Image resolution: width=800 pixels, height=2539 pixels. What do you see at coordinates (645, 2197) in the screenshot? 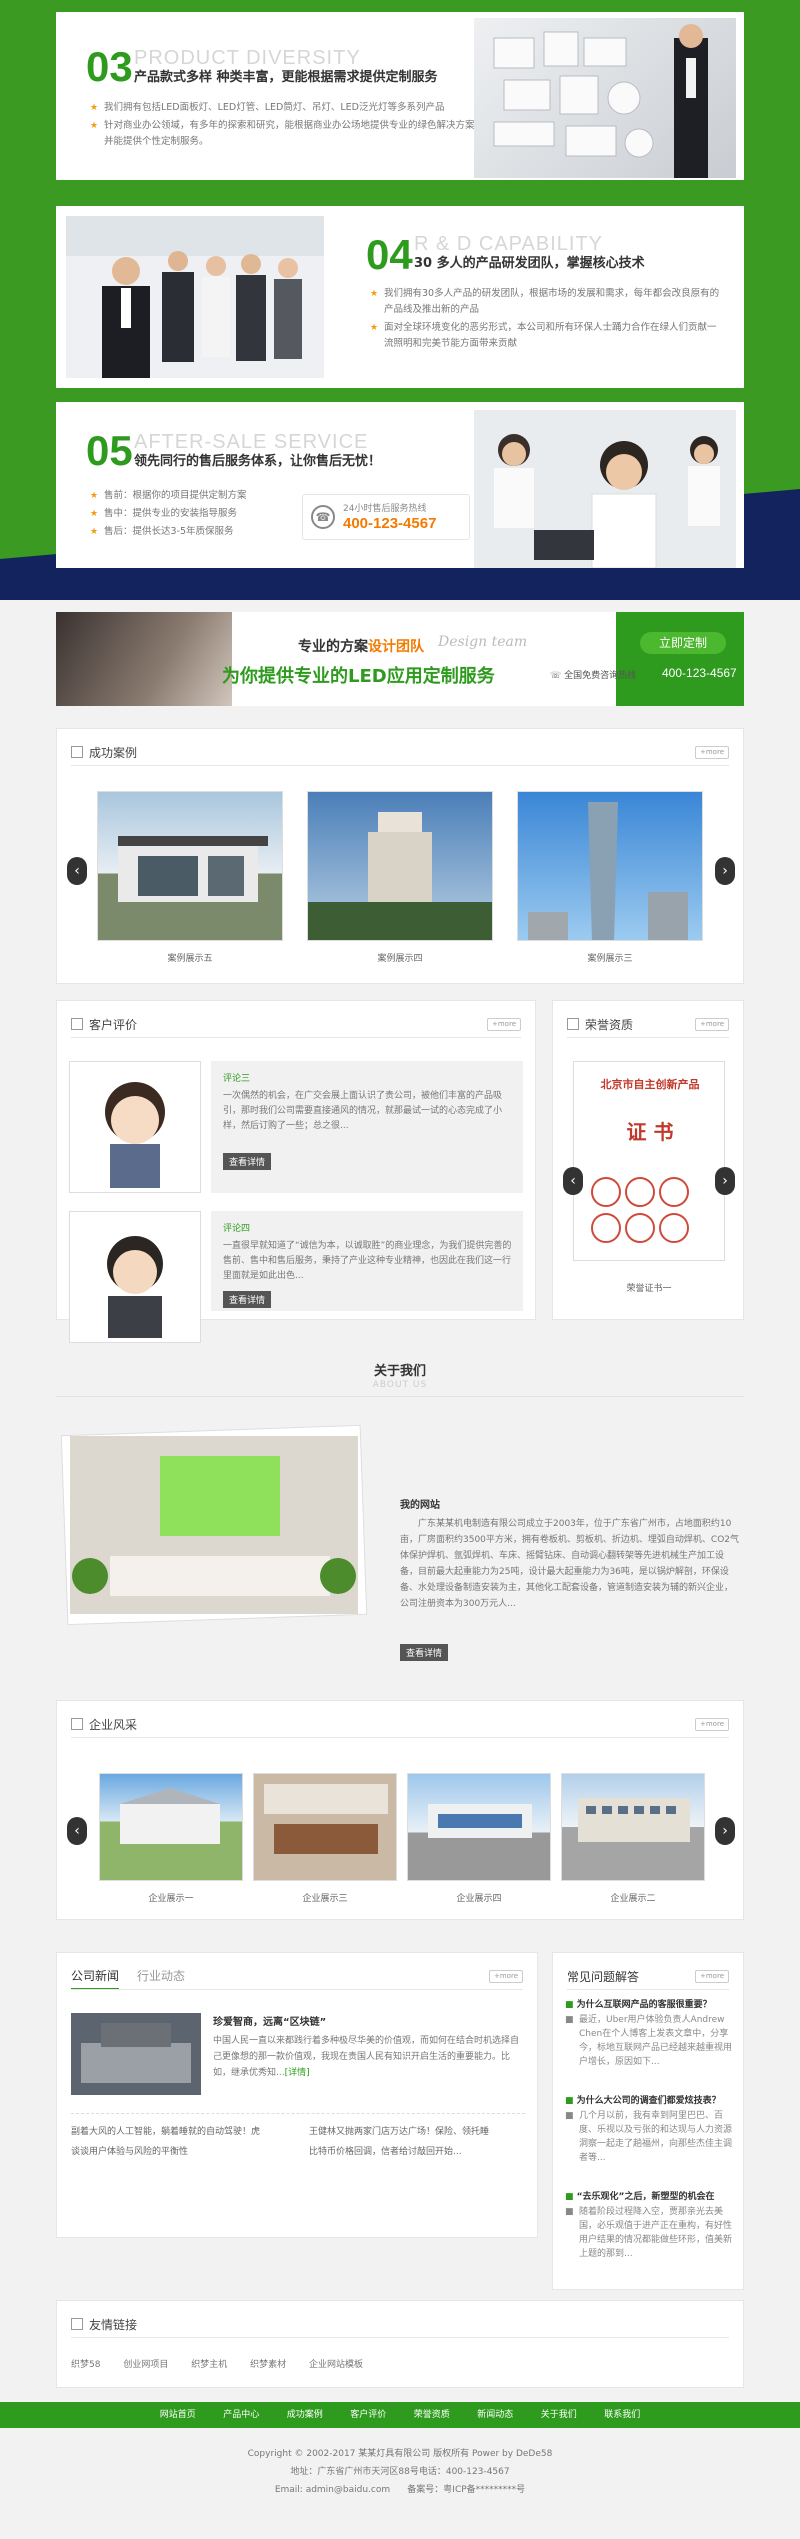
I see `faq-question-text: “去乐观化”之后，新塑型的机会在` at bounding box center [645, 2197].